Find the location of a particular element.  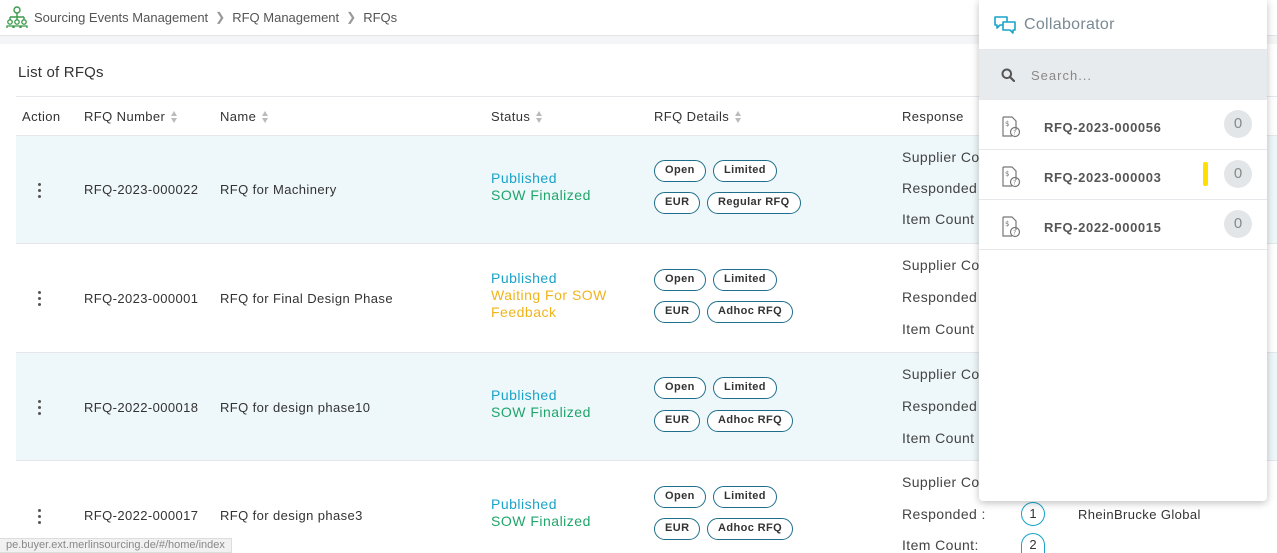

status-waiting: Feedback is located at coordinates (524, 312).